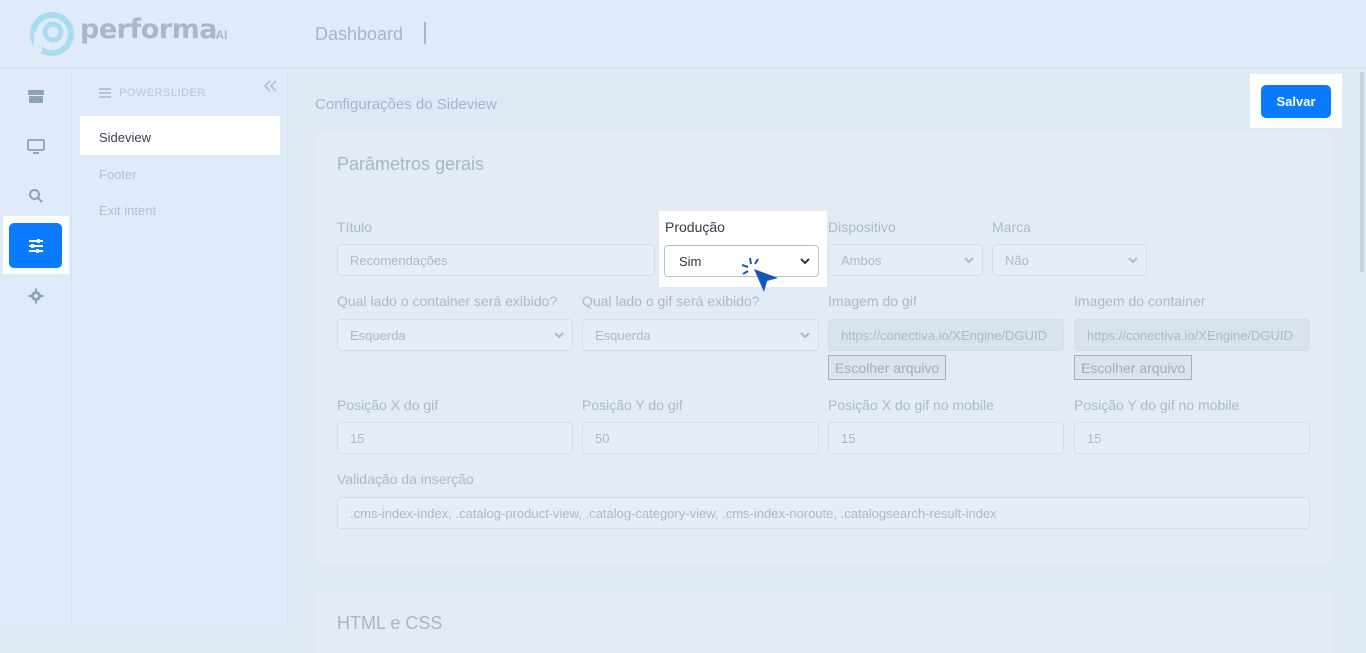 Image resolution: width=1366 pixels, height=653 pixels. Describe the element at coordinates (946, 335) in the screenshot. I see `gif-image-url: https://conectiva.io/XEngine/DGUID` at that location.